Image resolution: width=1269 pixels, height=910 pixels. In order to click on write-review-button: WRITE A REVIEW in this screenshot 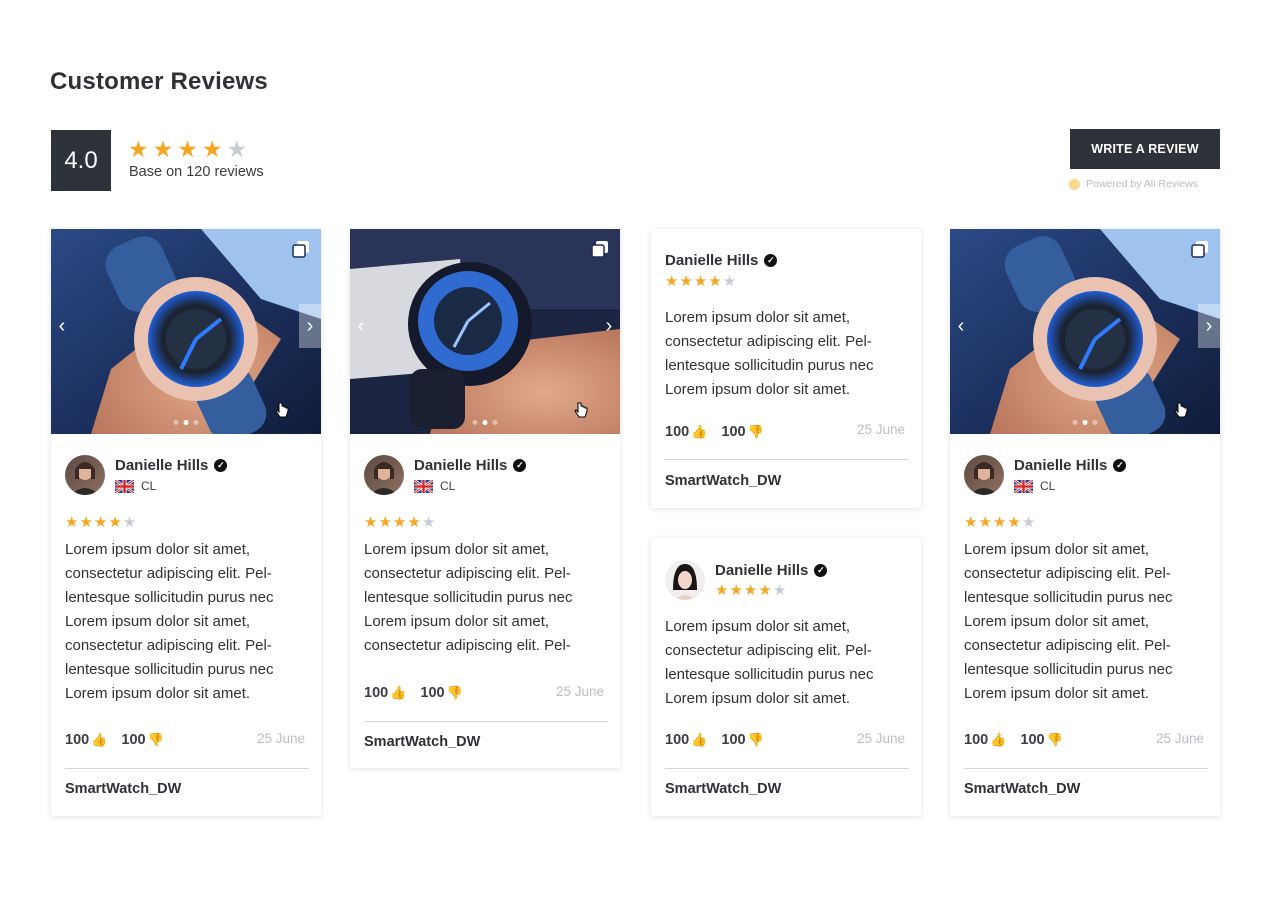, I will do `click(1145, 149)`.